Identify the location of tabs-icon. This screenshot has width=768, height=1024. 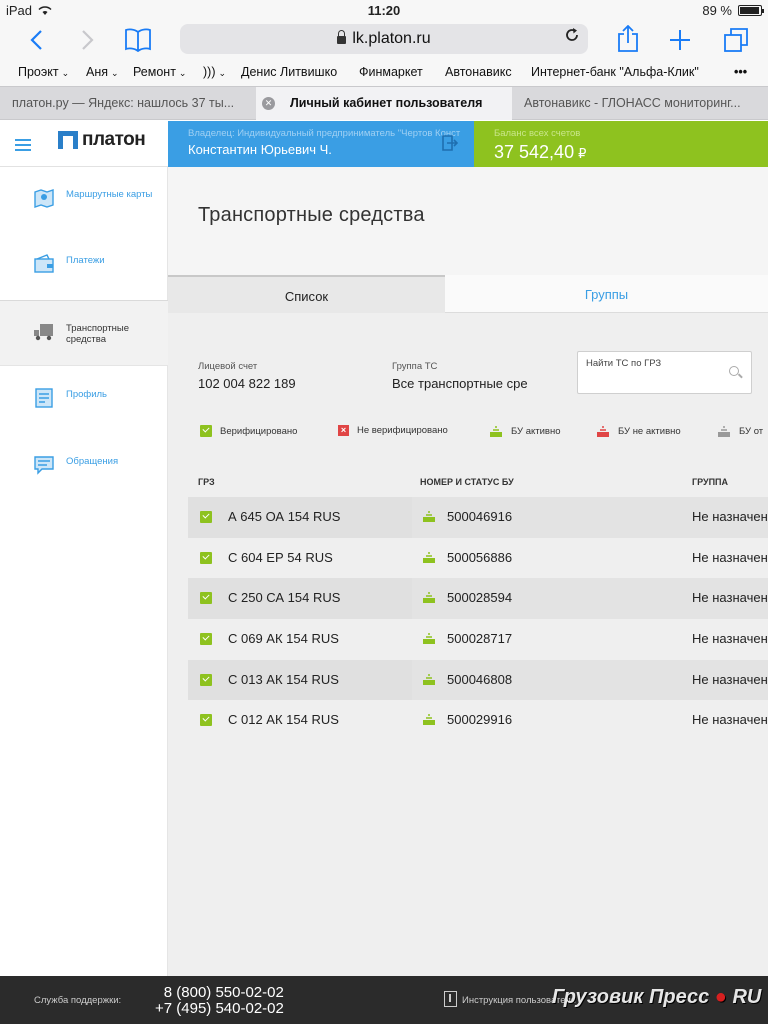
(736, 40).